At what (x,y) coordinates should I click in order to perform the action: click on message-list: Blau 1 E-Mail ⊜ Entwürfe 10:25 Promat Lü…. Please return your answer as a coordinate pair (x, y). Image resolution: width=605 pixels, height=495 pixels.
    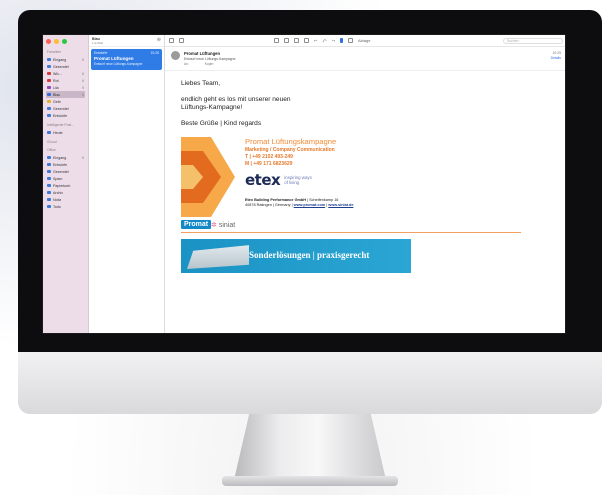
    Looking at the image, I should click on (127, 184).